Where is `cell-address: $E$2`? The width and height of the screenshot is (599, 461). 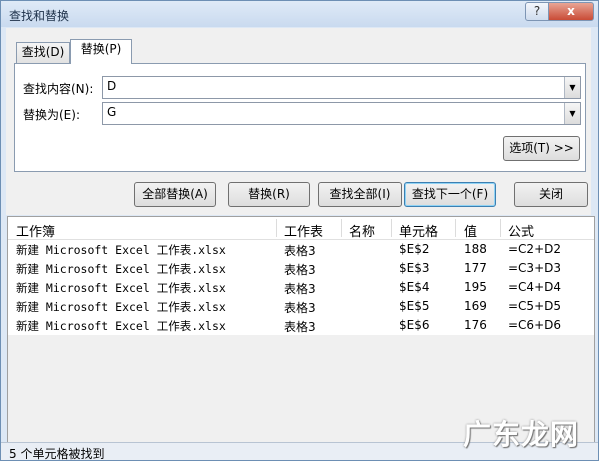
cell-address: $E$2 is located at coordinates (414, 249).